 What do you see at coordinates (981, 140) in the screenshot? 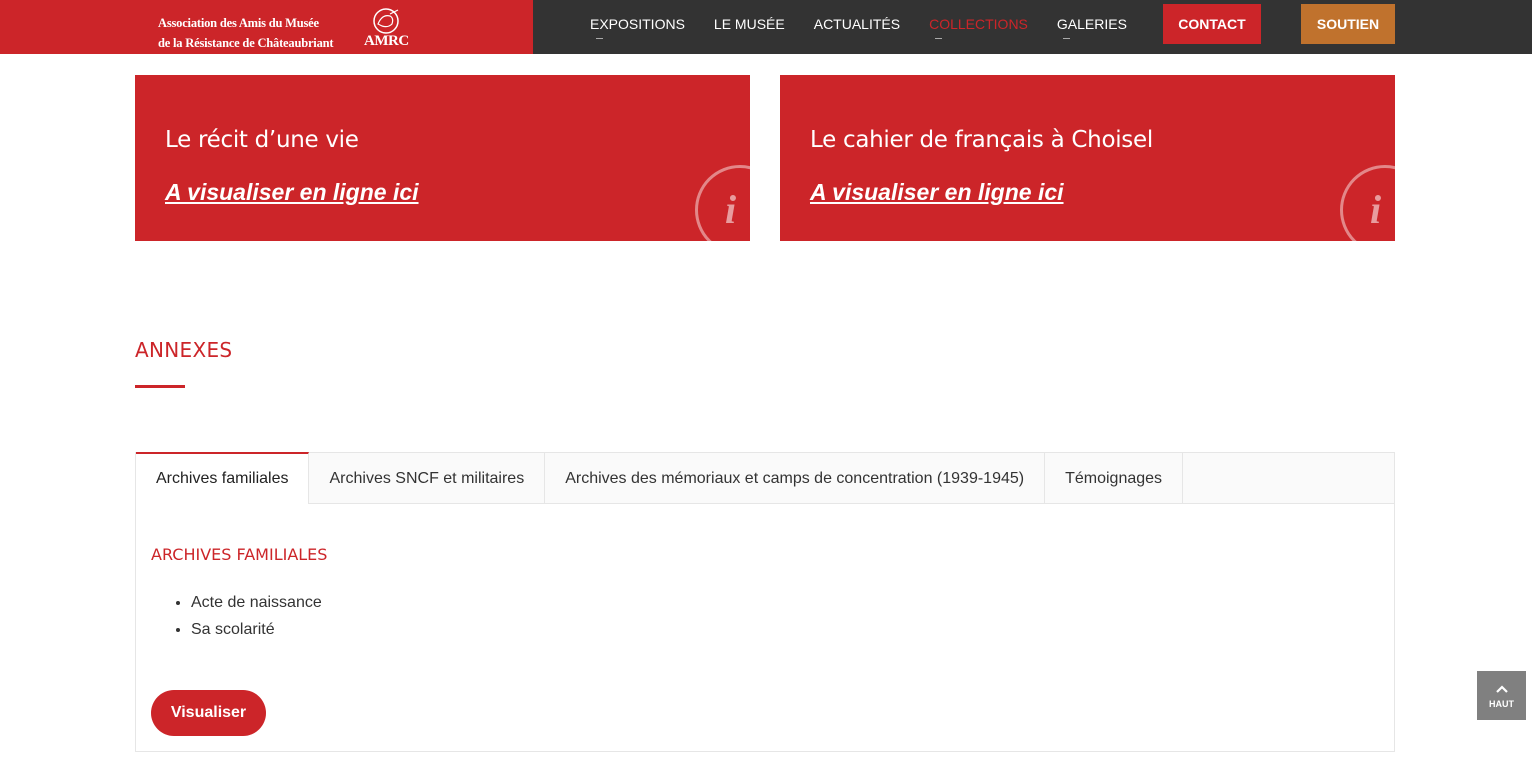
I see `card-title: Le cahier de français à Choisel` at bounding box center [981, 140].